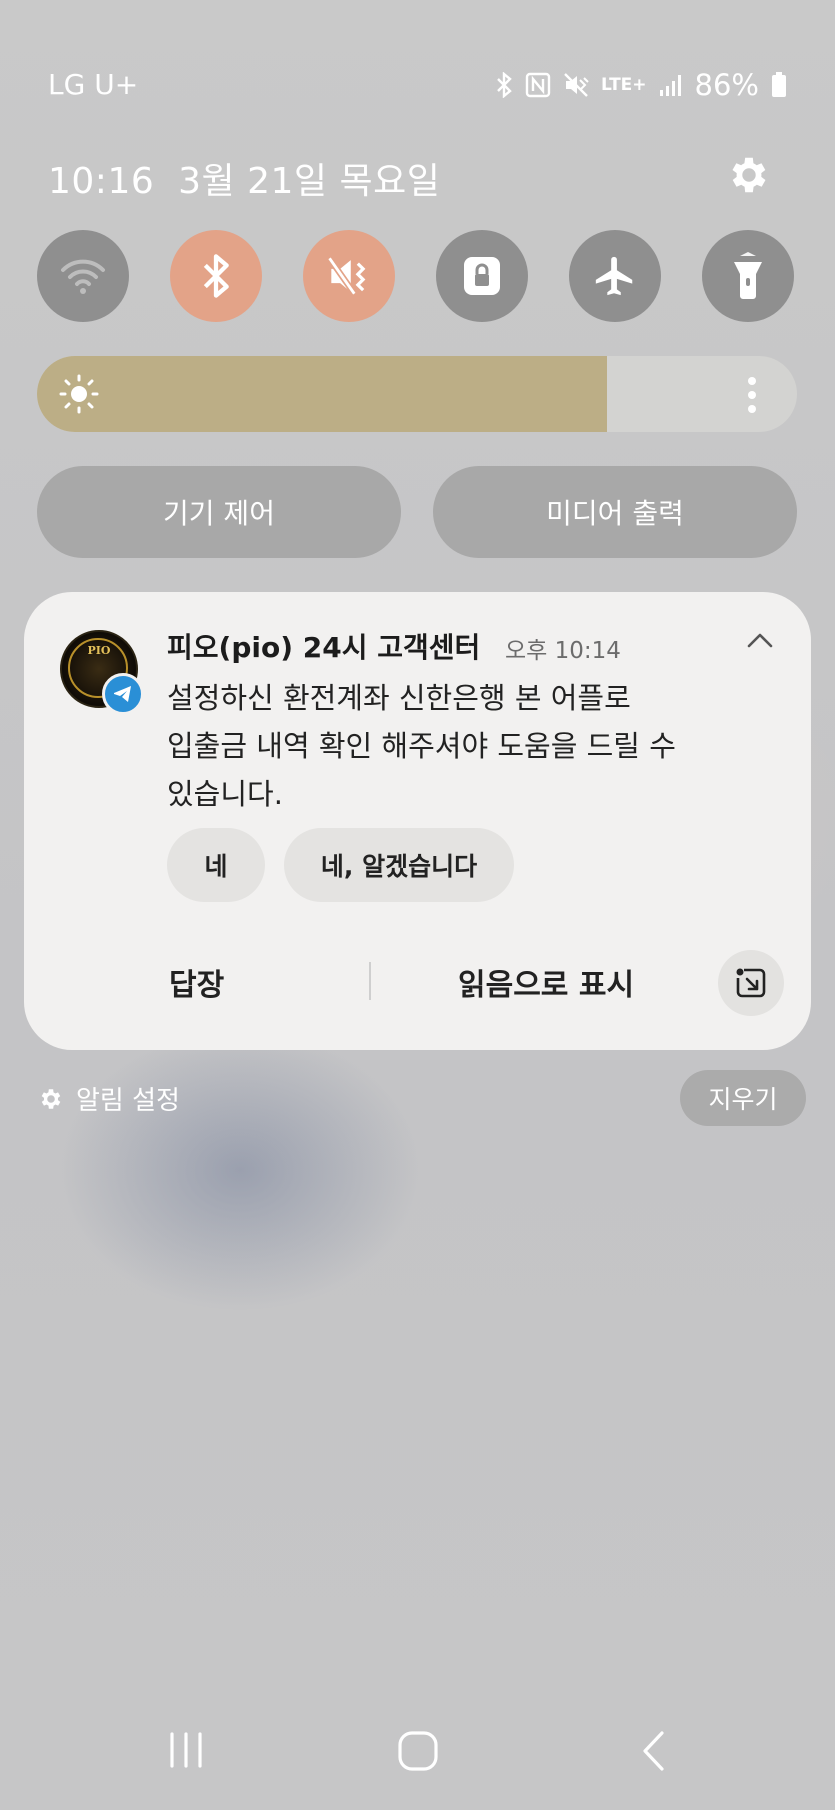  What do you see at coordinates (123, 694) in the screenshot?
I see `telegram-icon` at bounding box center [123, 694].